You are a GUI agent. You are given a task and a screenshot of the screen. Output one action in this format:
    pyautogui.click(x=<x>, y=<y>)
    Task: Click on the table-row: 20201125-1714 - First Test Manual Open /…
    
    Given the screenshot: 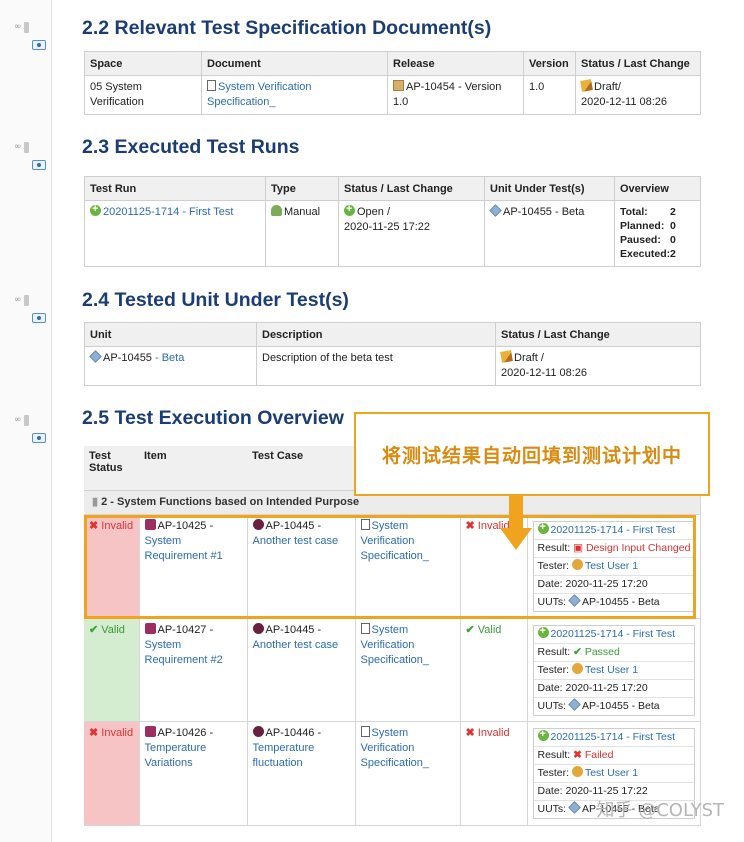 What is the action you would take?
    pyautogui.click(x=392, y=233)
    